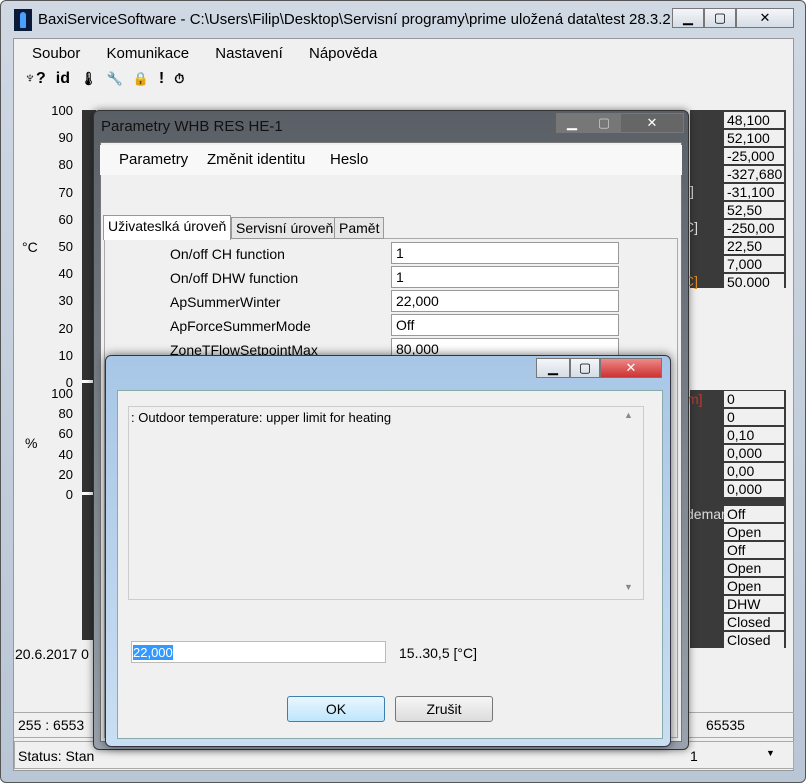  Describe the element at coordinates (65, 274) in the screenshot. I see `temp-tick-label: 40` at that location.